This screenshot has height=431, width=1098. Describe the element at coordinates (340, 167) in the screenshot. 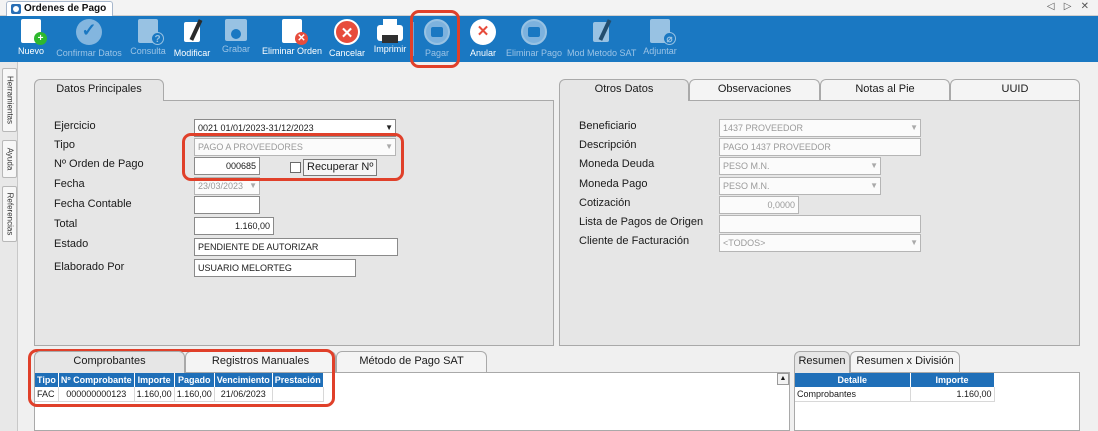

I see `recuperar-label: Recuperar Nº` at that location.